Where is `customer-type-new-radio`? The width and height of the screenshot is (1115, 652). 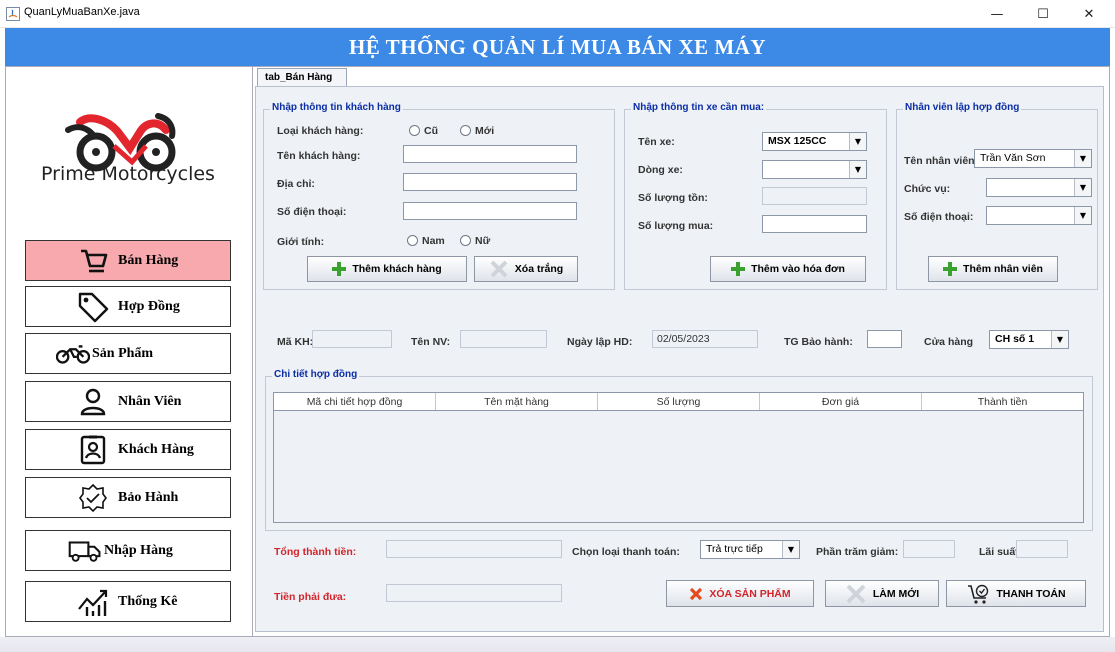
customer-type-new-radio is located at coordinates (465, 130).